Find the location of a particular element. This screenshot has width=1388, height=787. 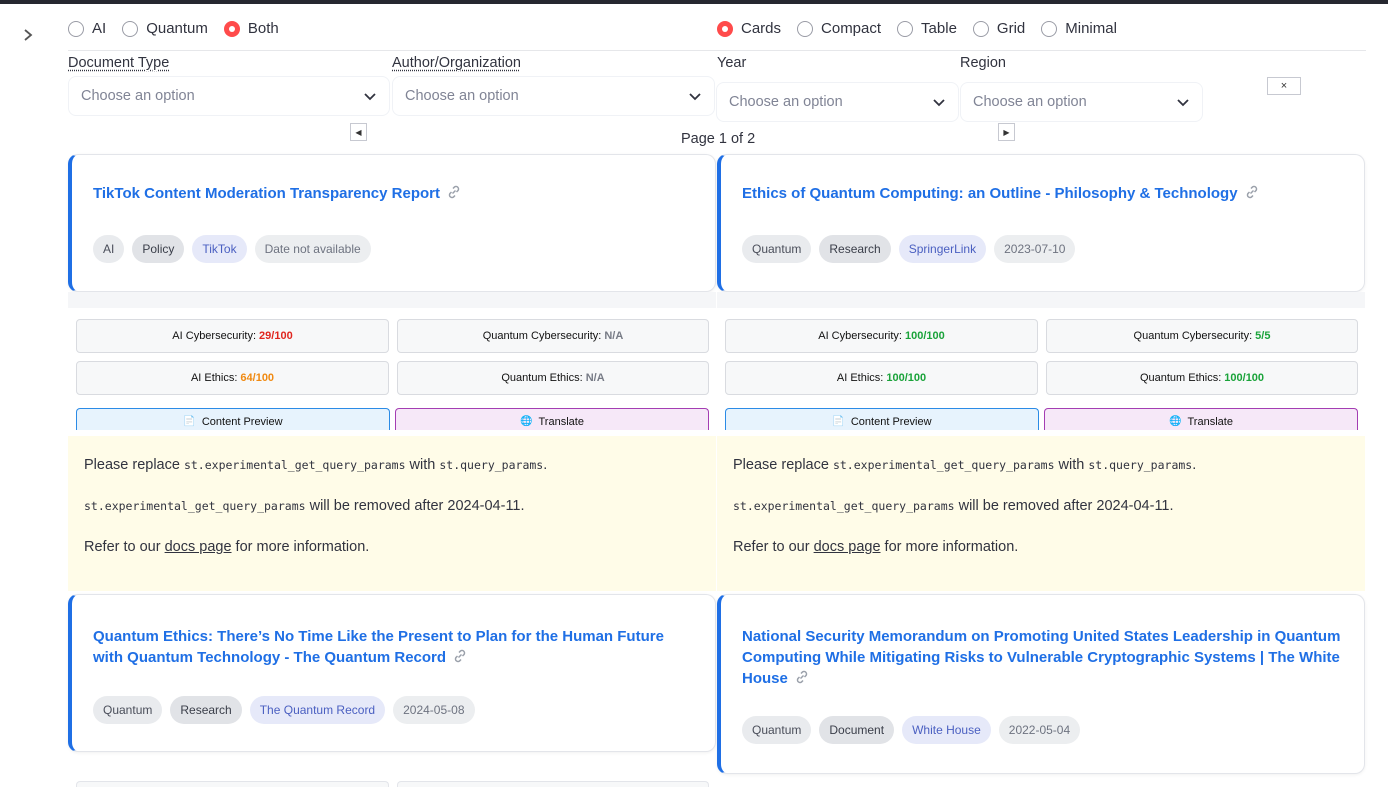

ai-ethics-metric: AI Ethics: 100/100 is located at coordinates (881, 378).